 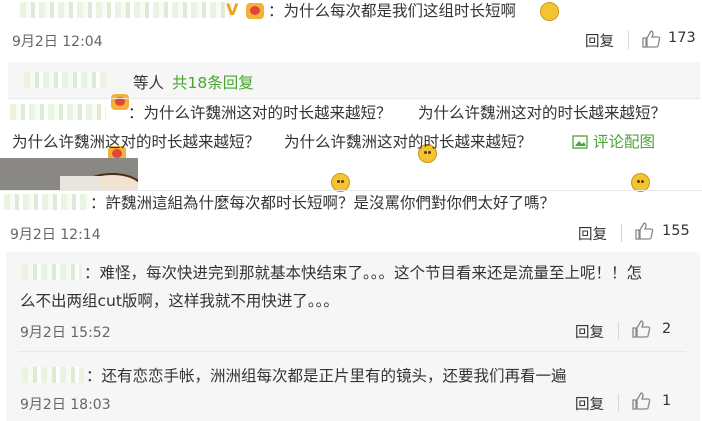 What do you see at coordinates (149, 83) in the screenshot?
I see `summary-suffix: 等人` at bounding box center [149, 83].